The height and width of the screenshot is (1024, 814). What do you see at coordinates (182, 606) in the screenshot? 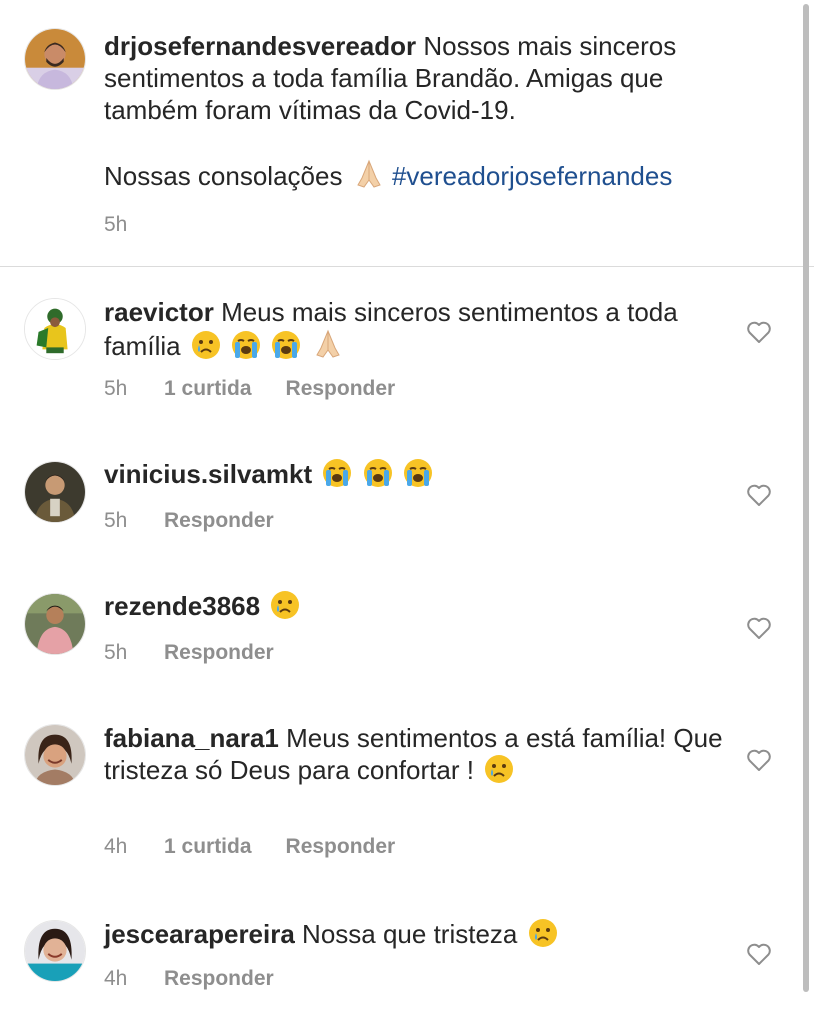
I see `comment-username: rezende3868` at bounding box center [182, 606].